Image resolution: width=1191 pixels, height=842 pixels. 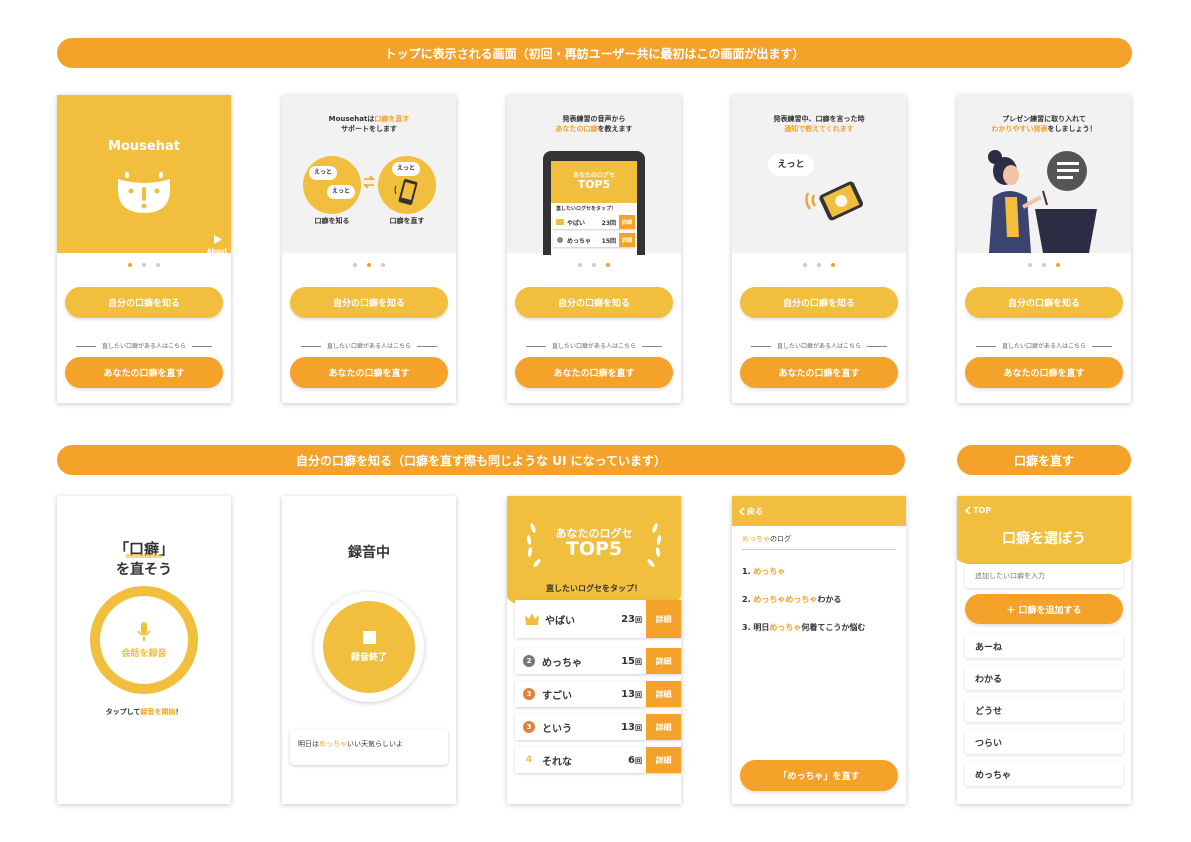 I want to click on hero-area: 発表練習中、口癖を言った時 通知で教えてくれます えっと, so click(x=819, y=174).